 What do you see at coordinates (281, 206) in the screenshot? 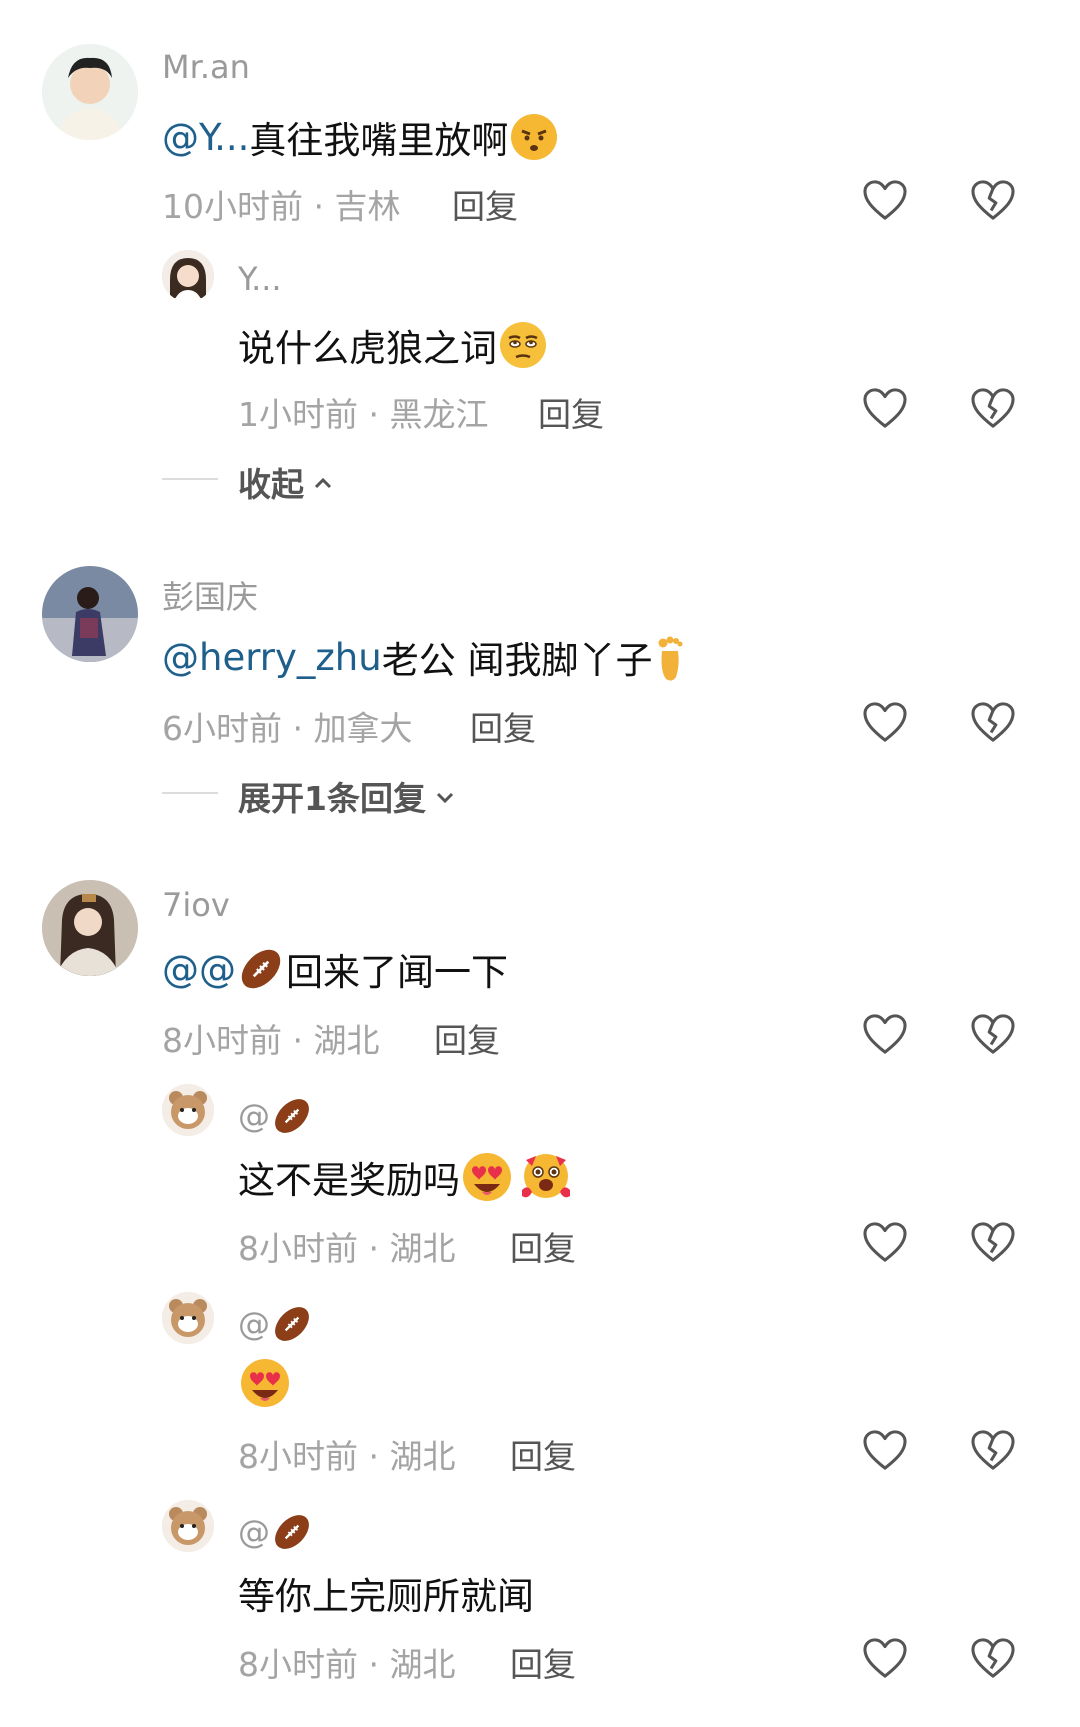
I see `comment-meta: 10小时前 · 吉林` at bounding box center [281, 206].